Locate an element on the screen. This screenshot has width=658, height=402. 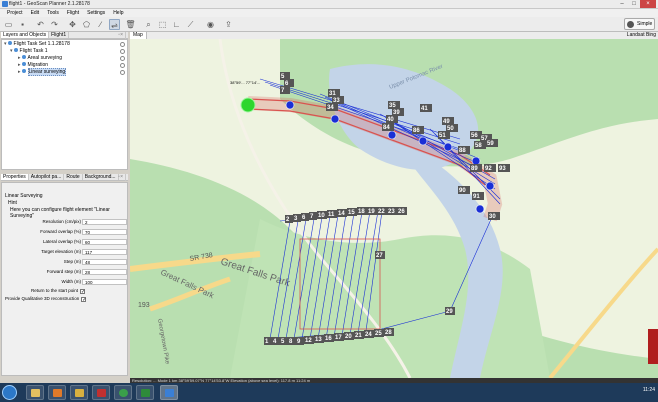
marker-51: 51 is located at coordinates (444, 135).